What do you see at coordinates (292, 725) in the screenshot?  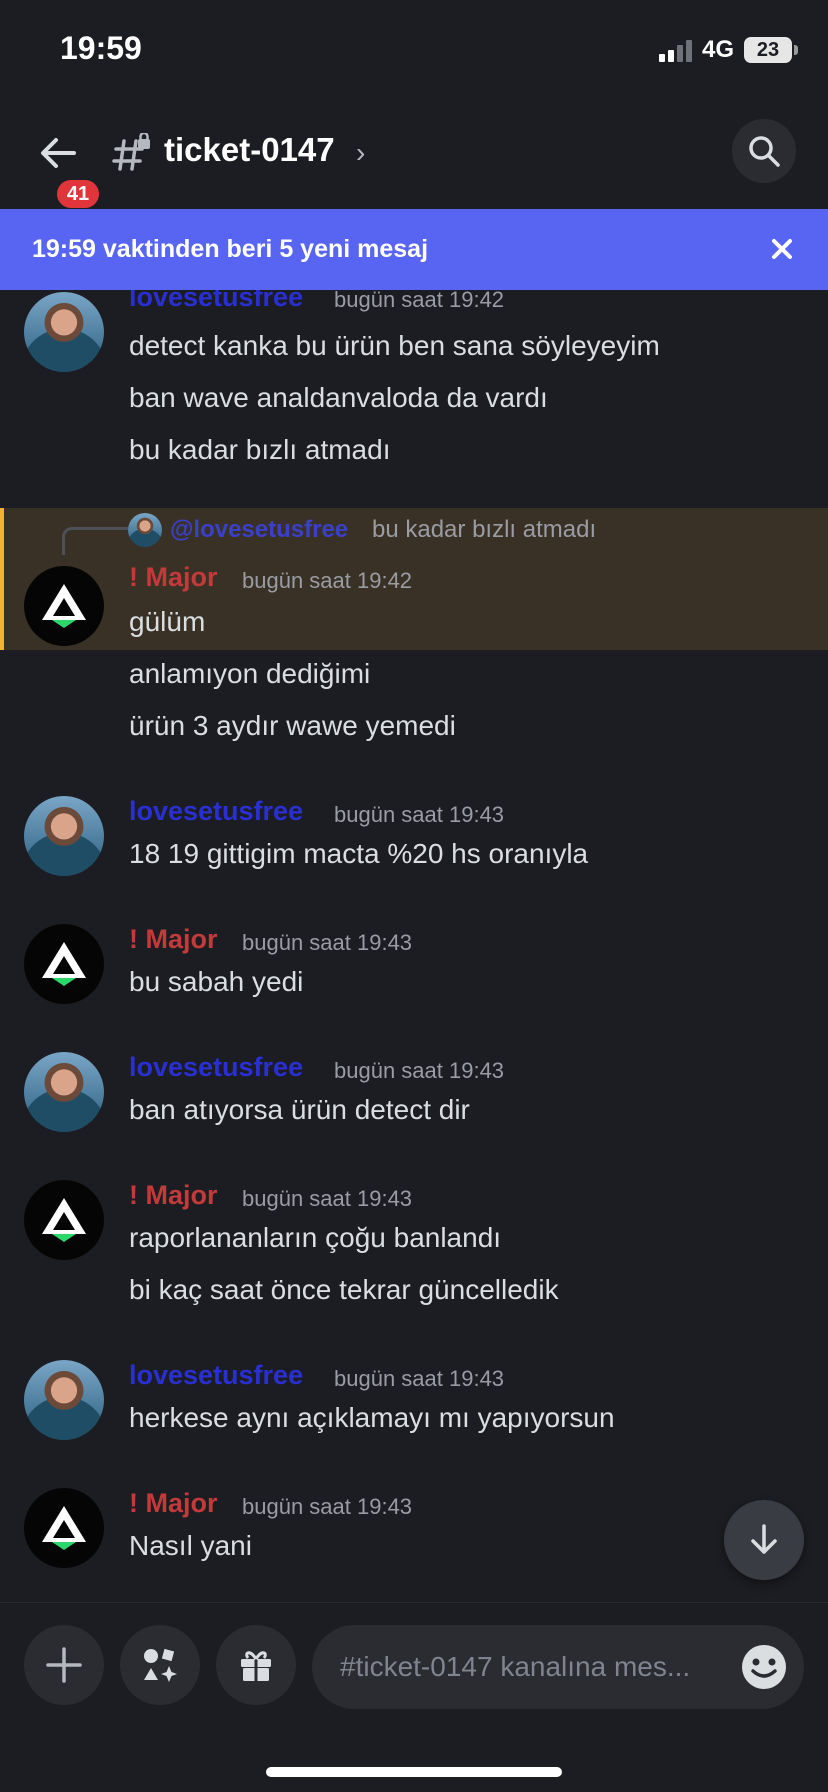 I see `message-text: ürün 3 aydır wawe yemedi` at bounding box center [292, 725].